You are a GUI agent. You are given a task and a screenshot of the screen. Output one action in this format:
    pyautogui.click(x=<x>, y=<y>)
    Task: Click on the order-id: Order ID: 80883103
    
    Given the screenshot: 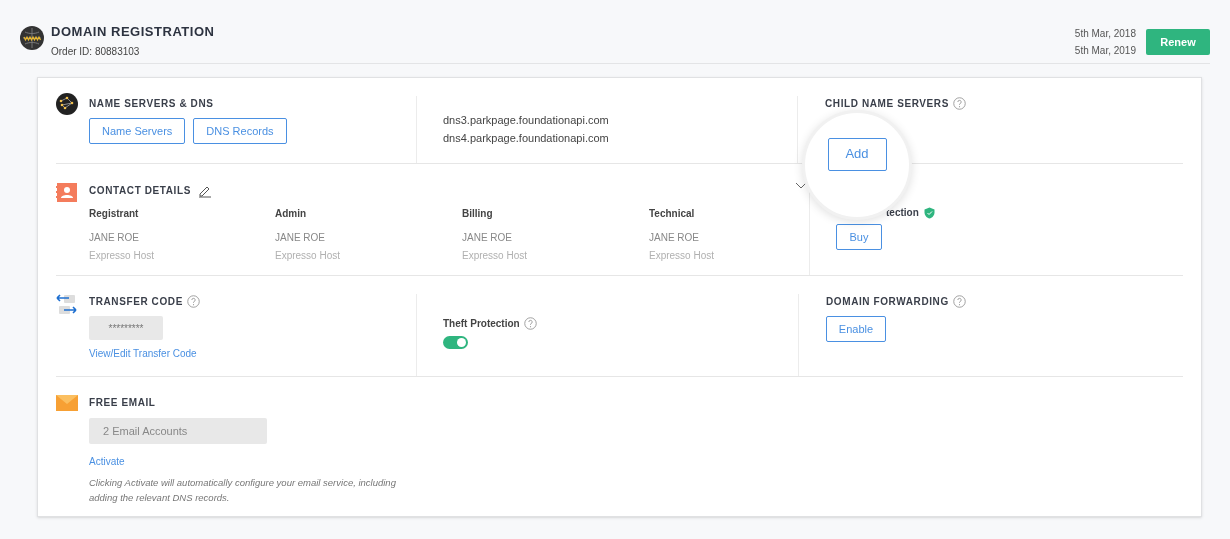 What is the action you would take?
    pyautogui.click(x=96, y=52)
    